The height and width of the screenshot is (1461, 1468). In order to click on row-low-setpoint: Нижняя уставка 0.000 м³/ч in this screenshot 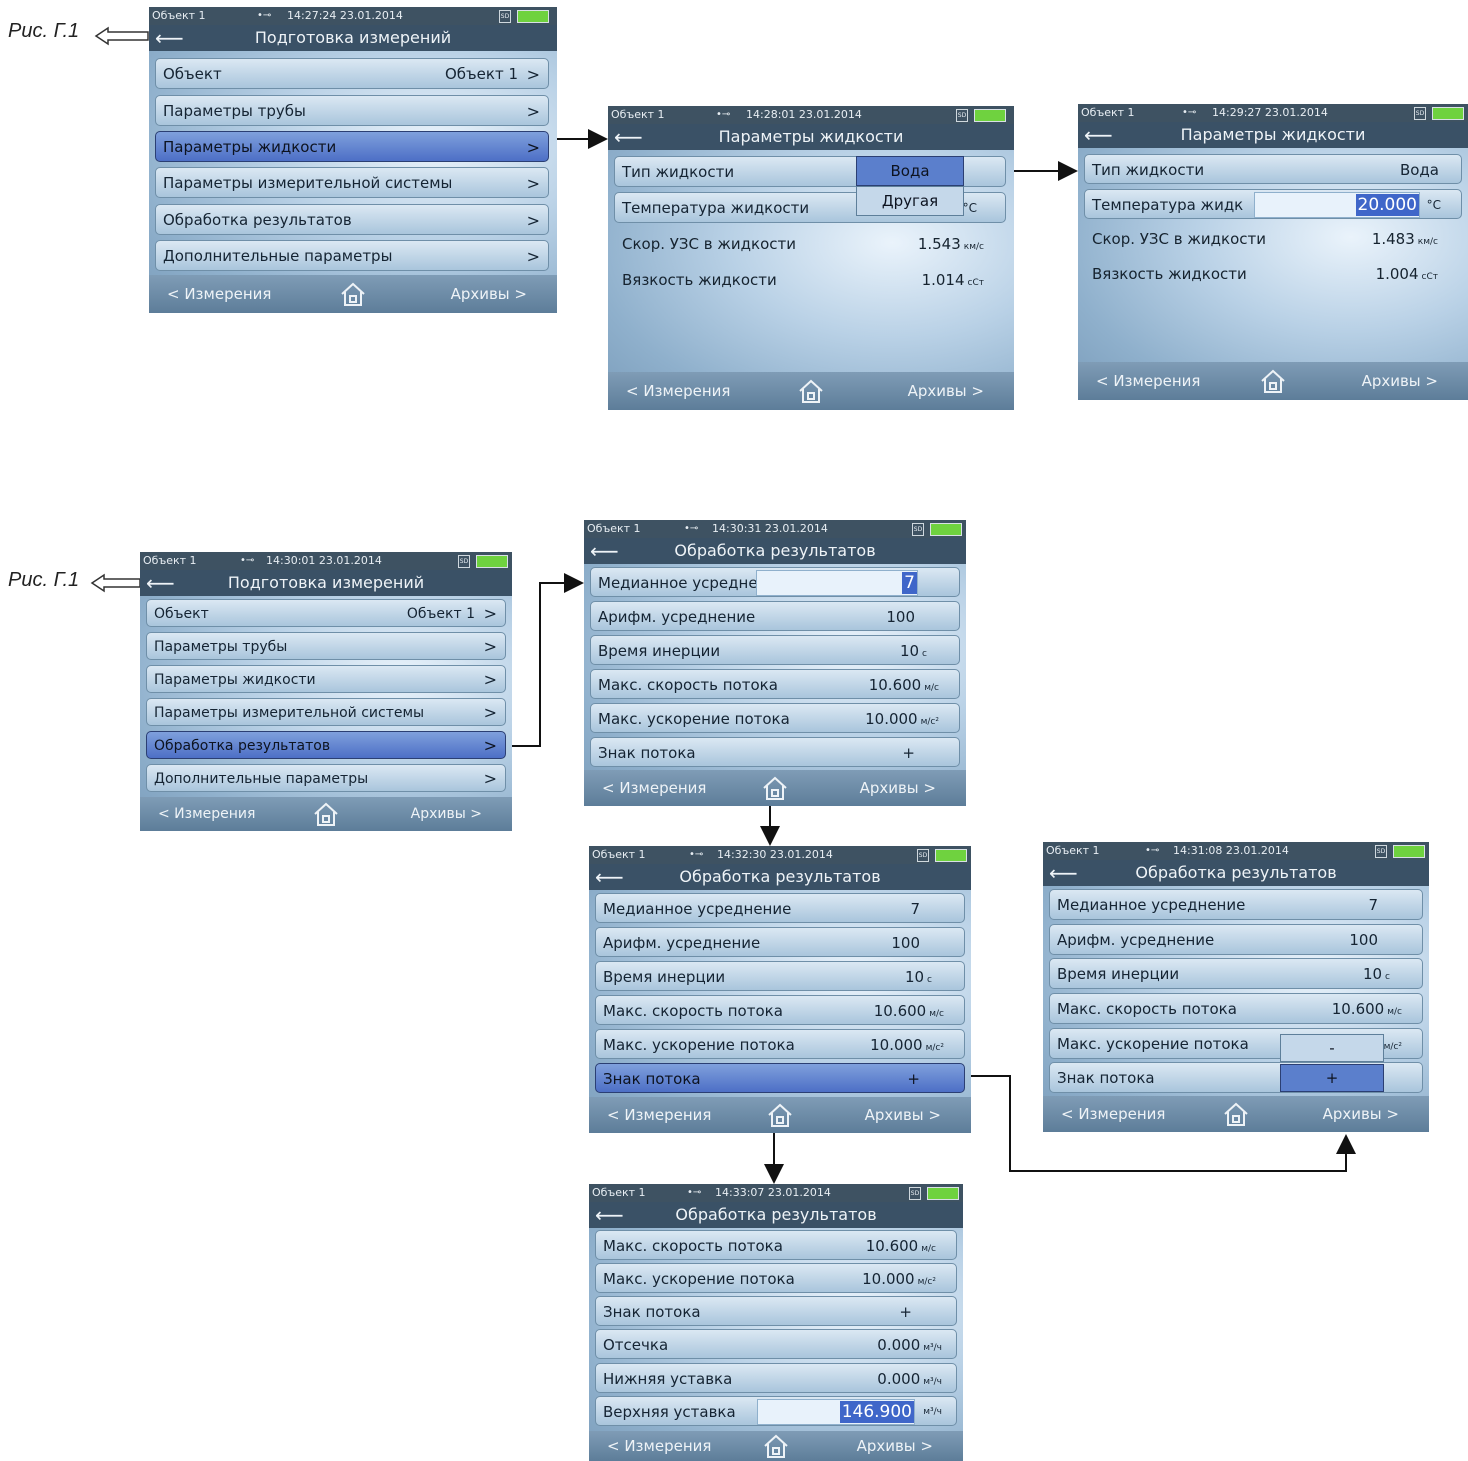, I will do `click(776, 1378)`.